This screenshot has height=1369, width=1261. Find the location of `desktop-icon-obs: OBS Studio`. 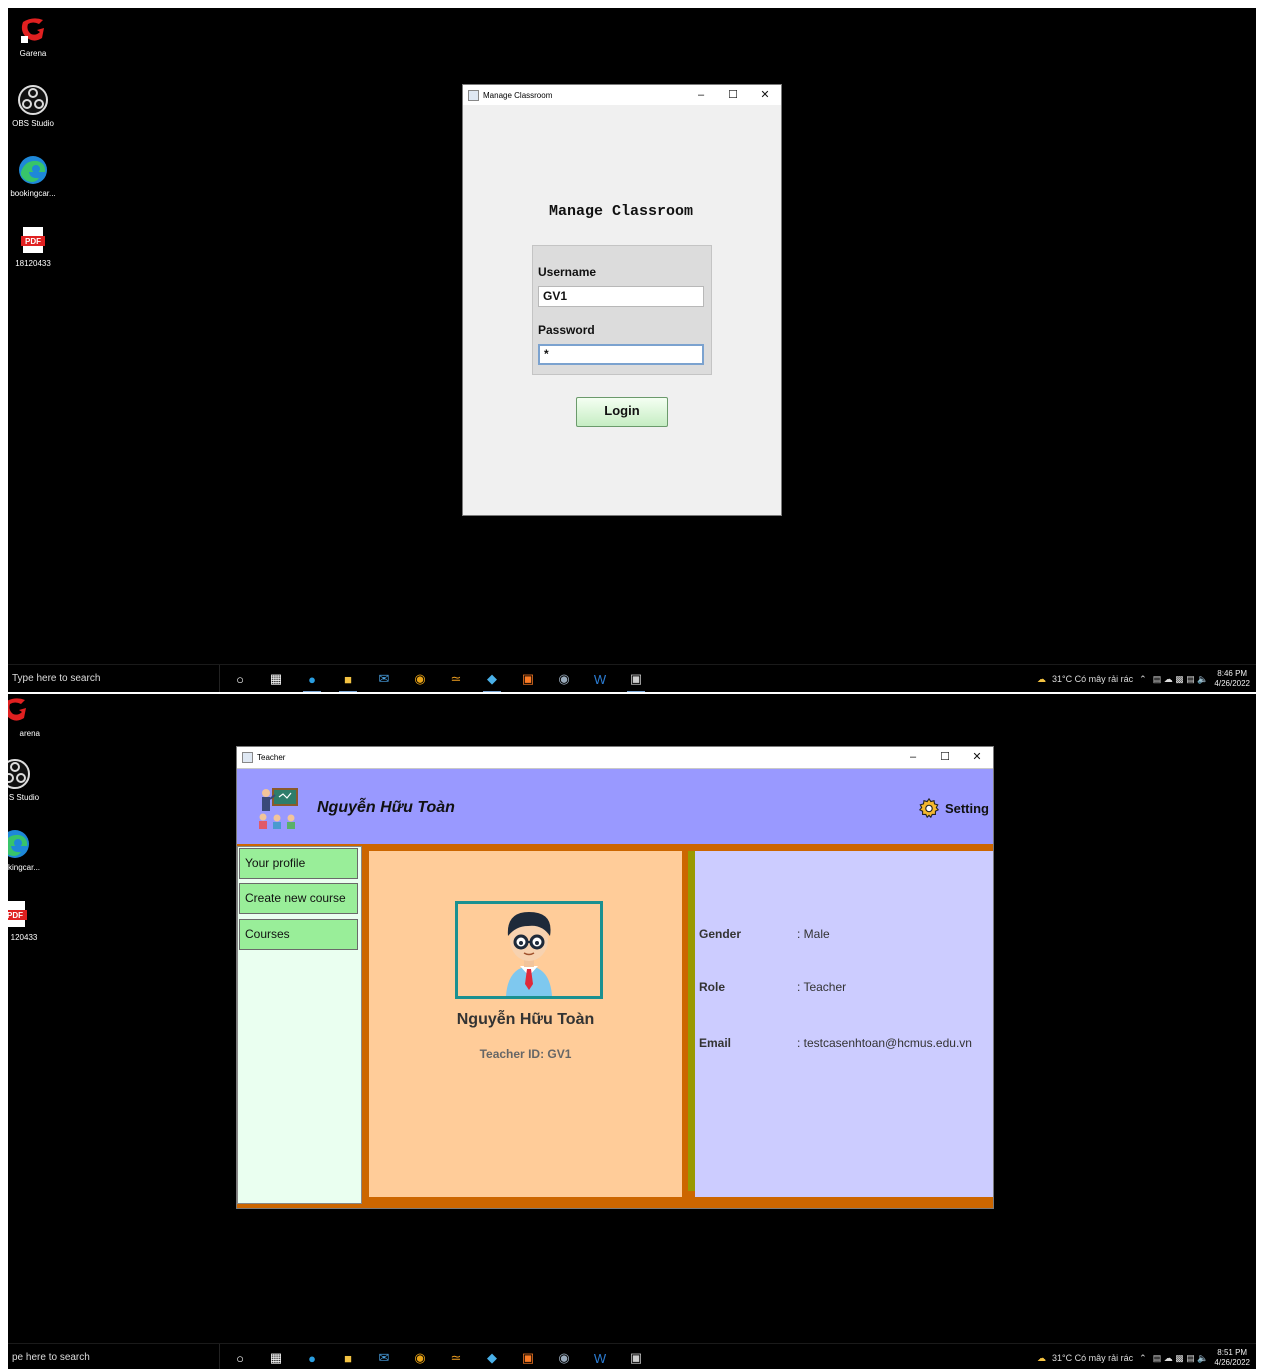

desktop-icon-obs: OBS Studio is located at coordinates (33, 106).